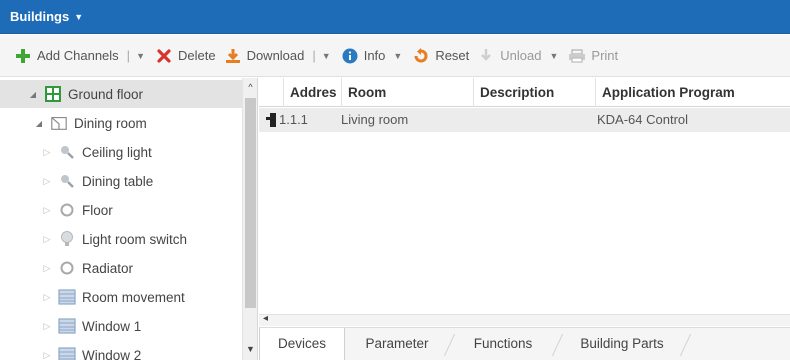 The width and height of the screenshot is (790, 360). What do you see at coordinates (397, 344) in the screenshot?
I see `tab-parameter: Parameter` at bounding box center [397, 344].